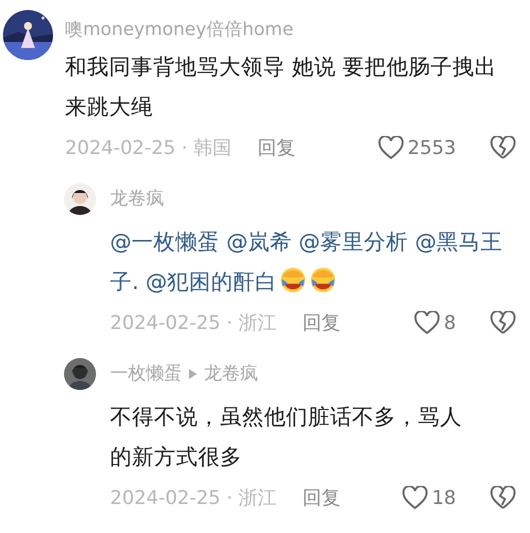  Describe the element at coordinates (193, 374) in the screenshot. I see `play-triangle-icon` at that location.